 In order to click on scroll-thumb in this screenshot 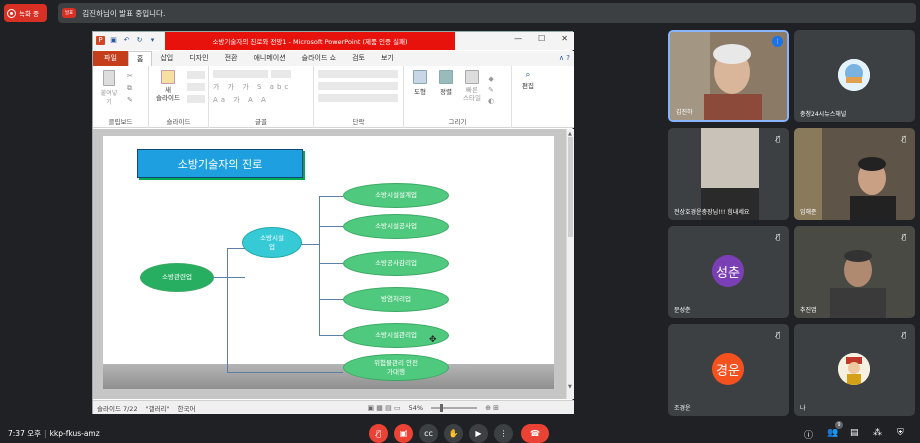, I will do `click(570, 187)`.